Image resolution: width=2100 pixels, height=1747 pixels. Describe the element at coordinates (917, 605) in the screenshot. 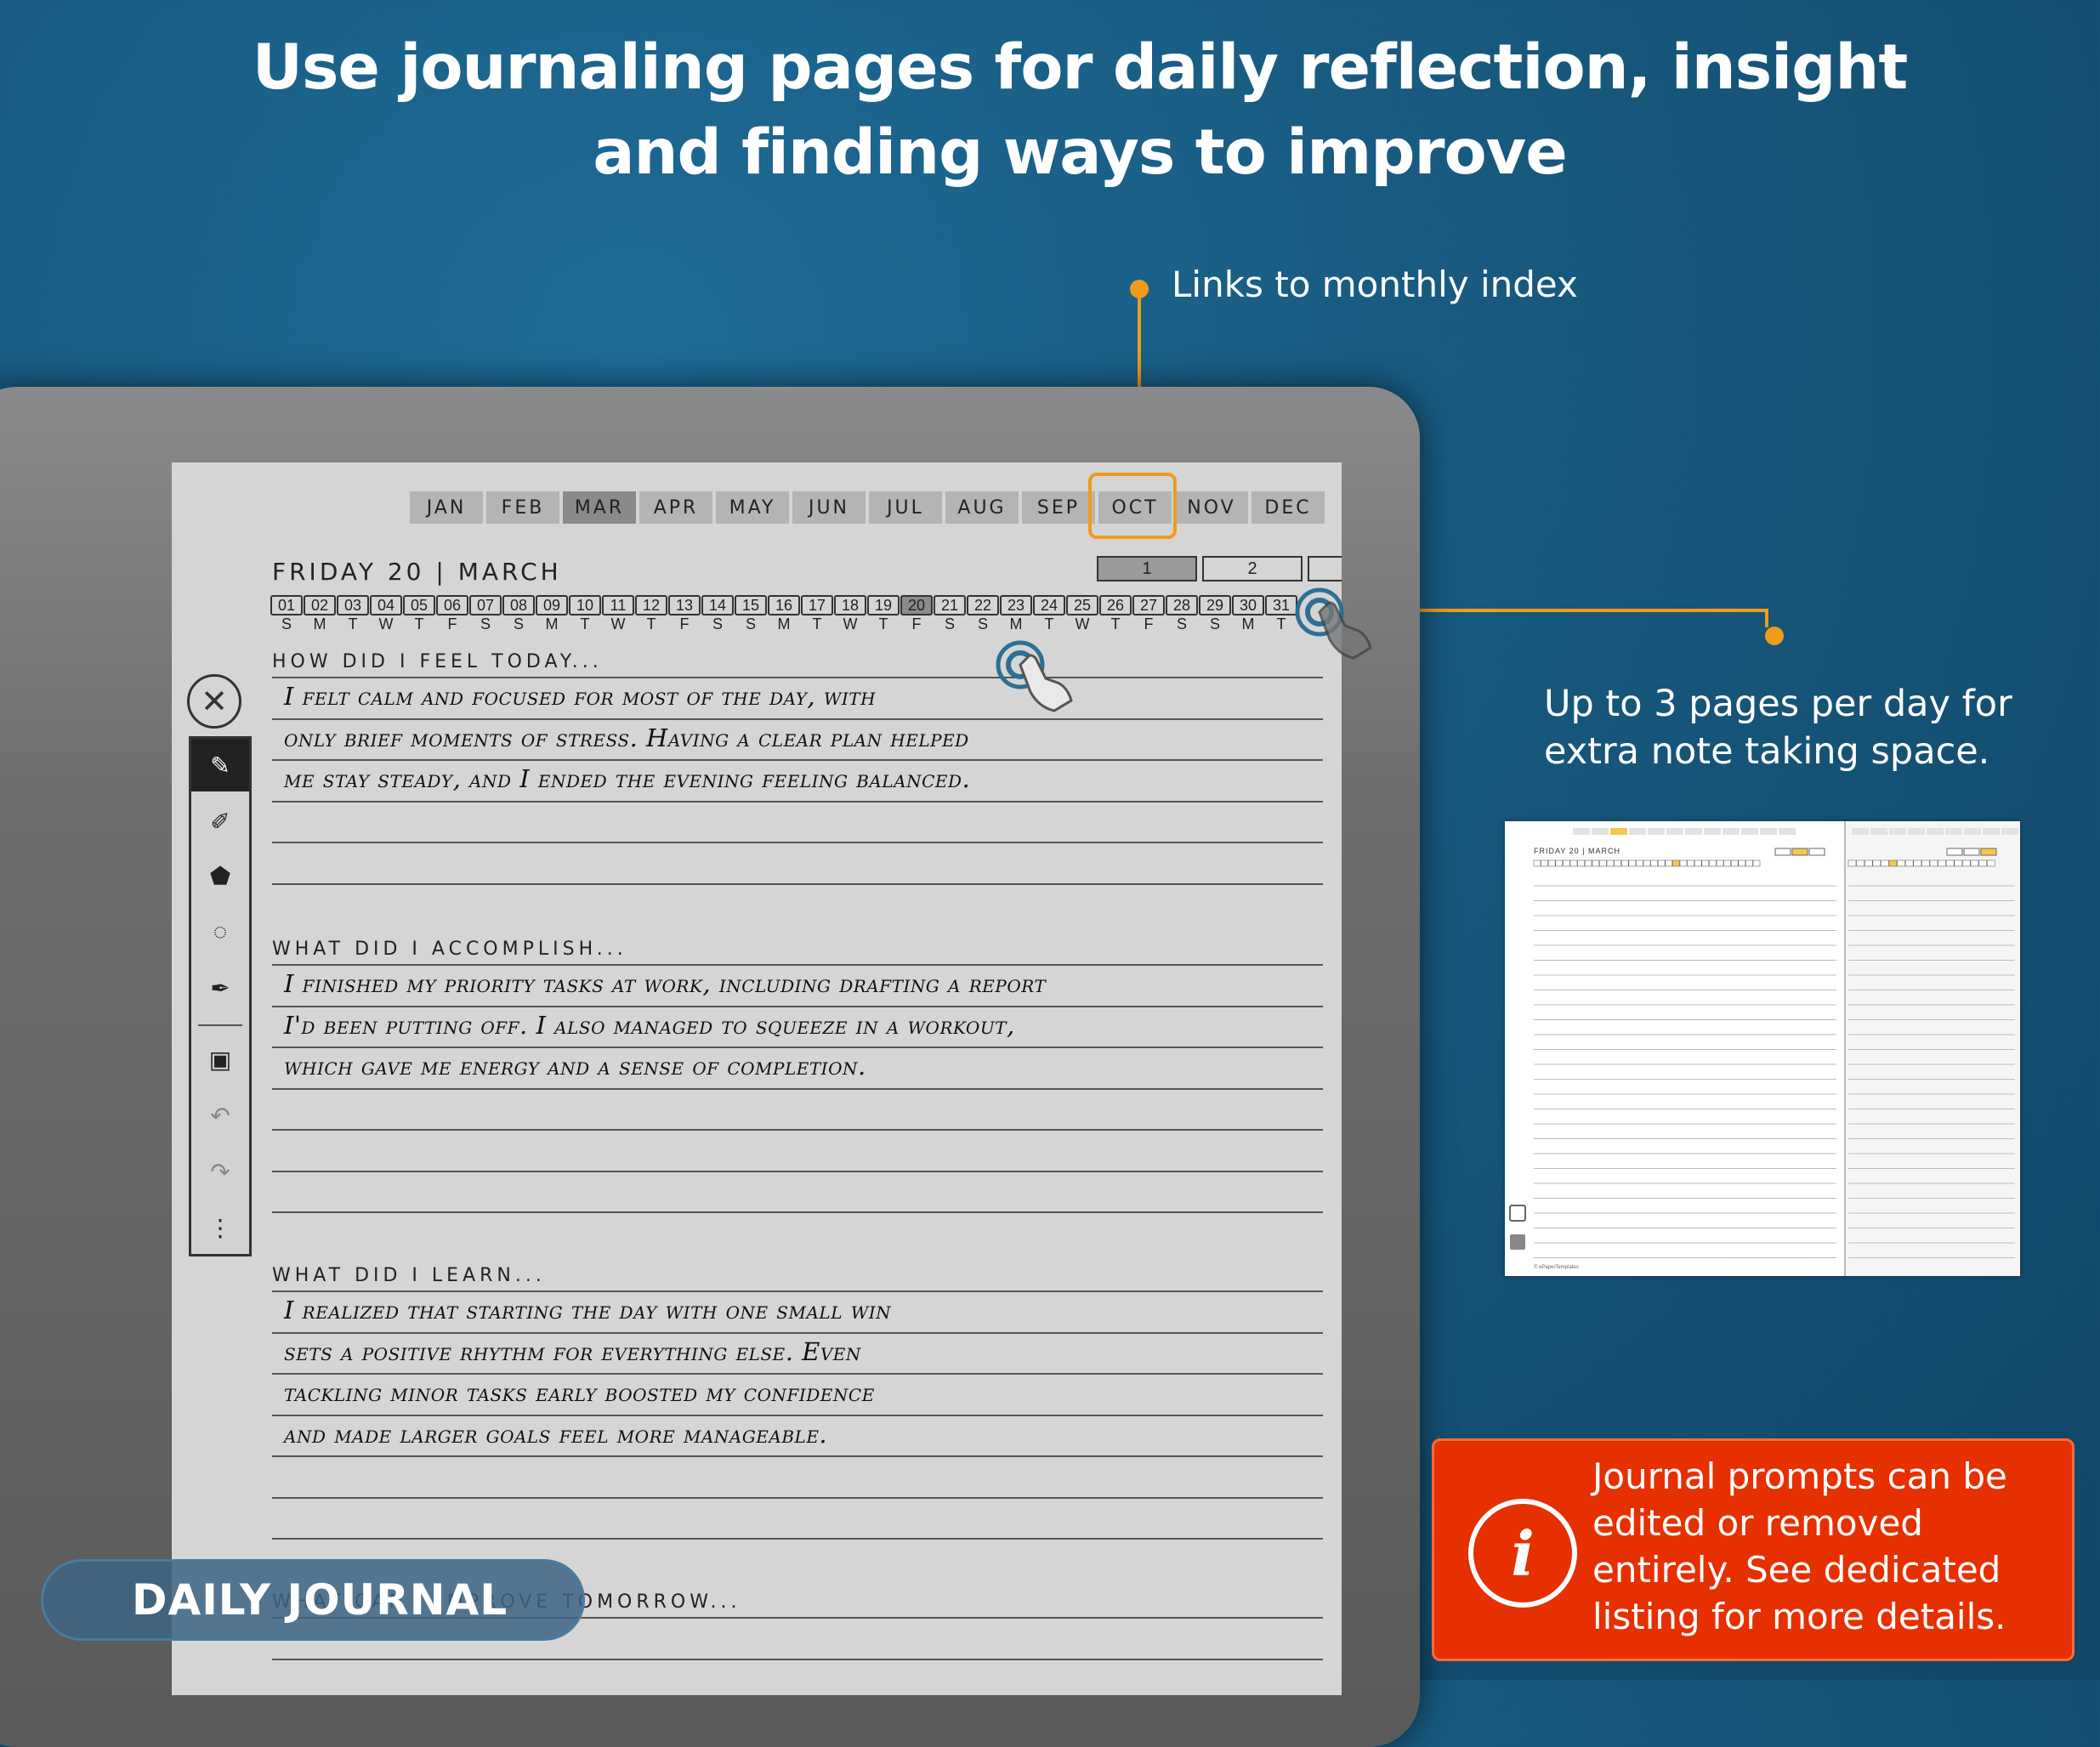

I see `day-link-20: 20` at that location.